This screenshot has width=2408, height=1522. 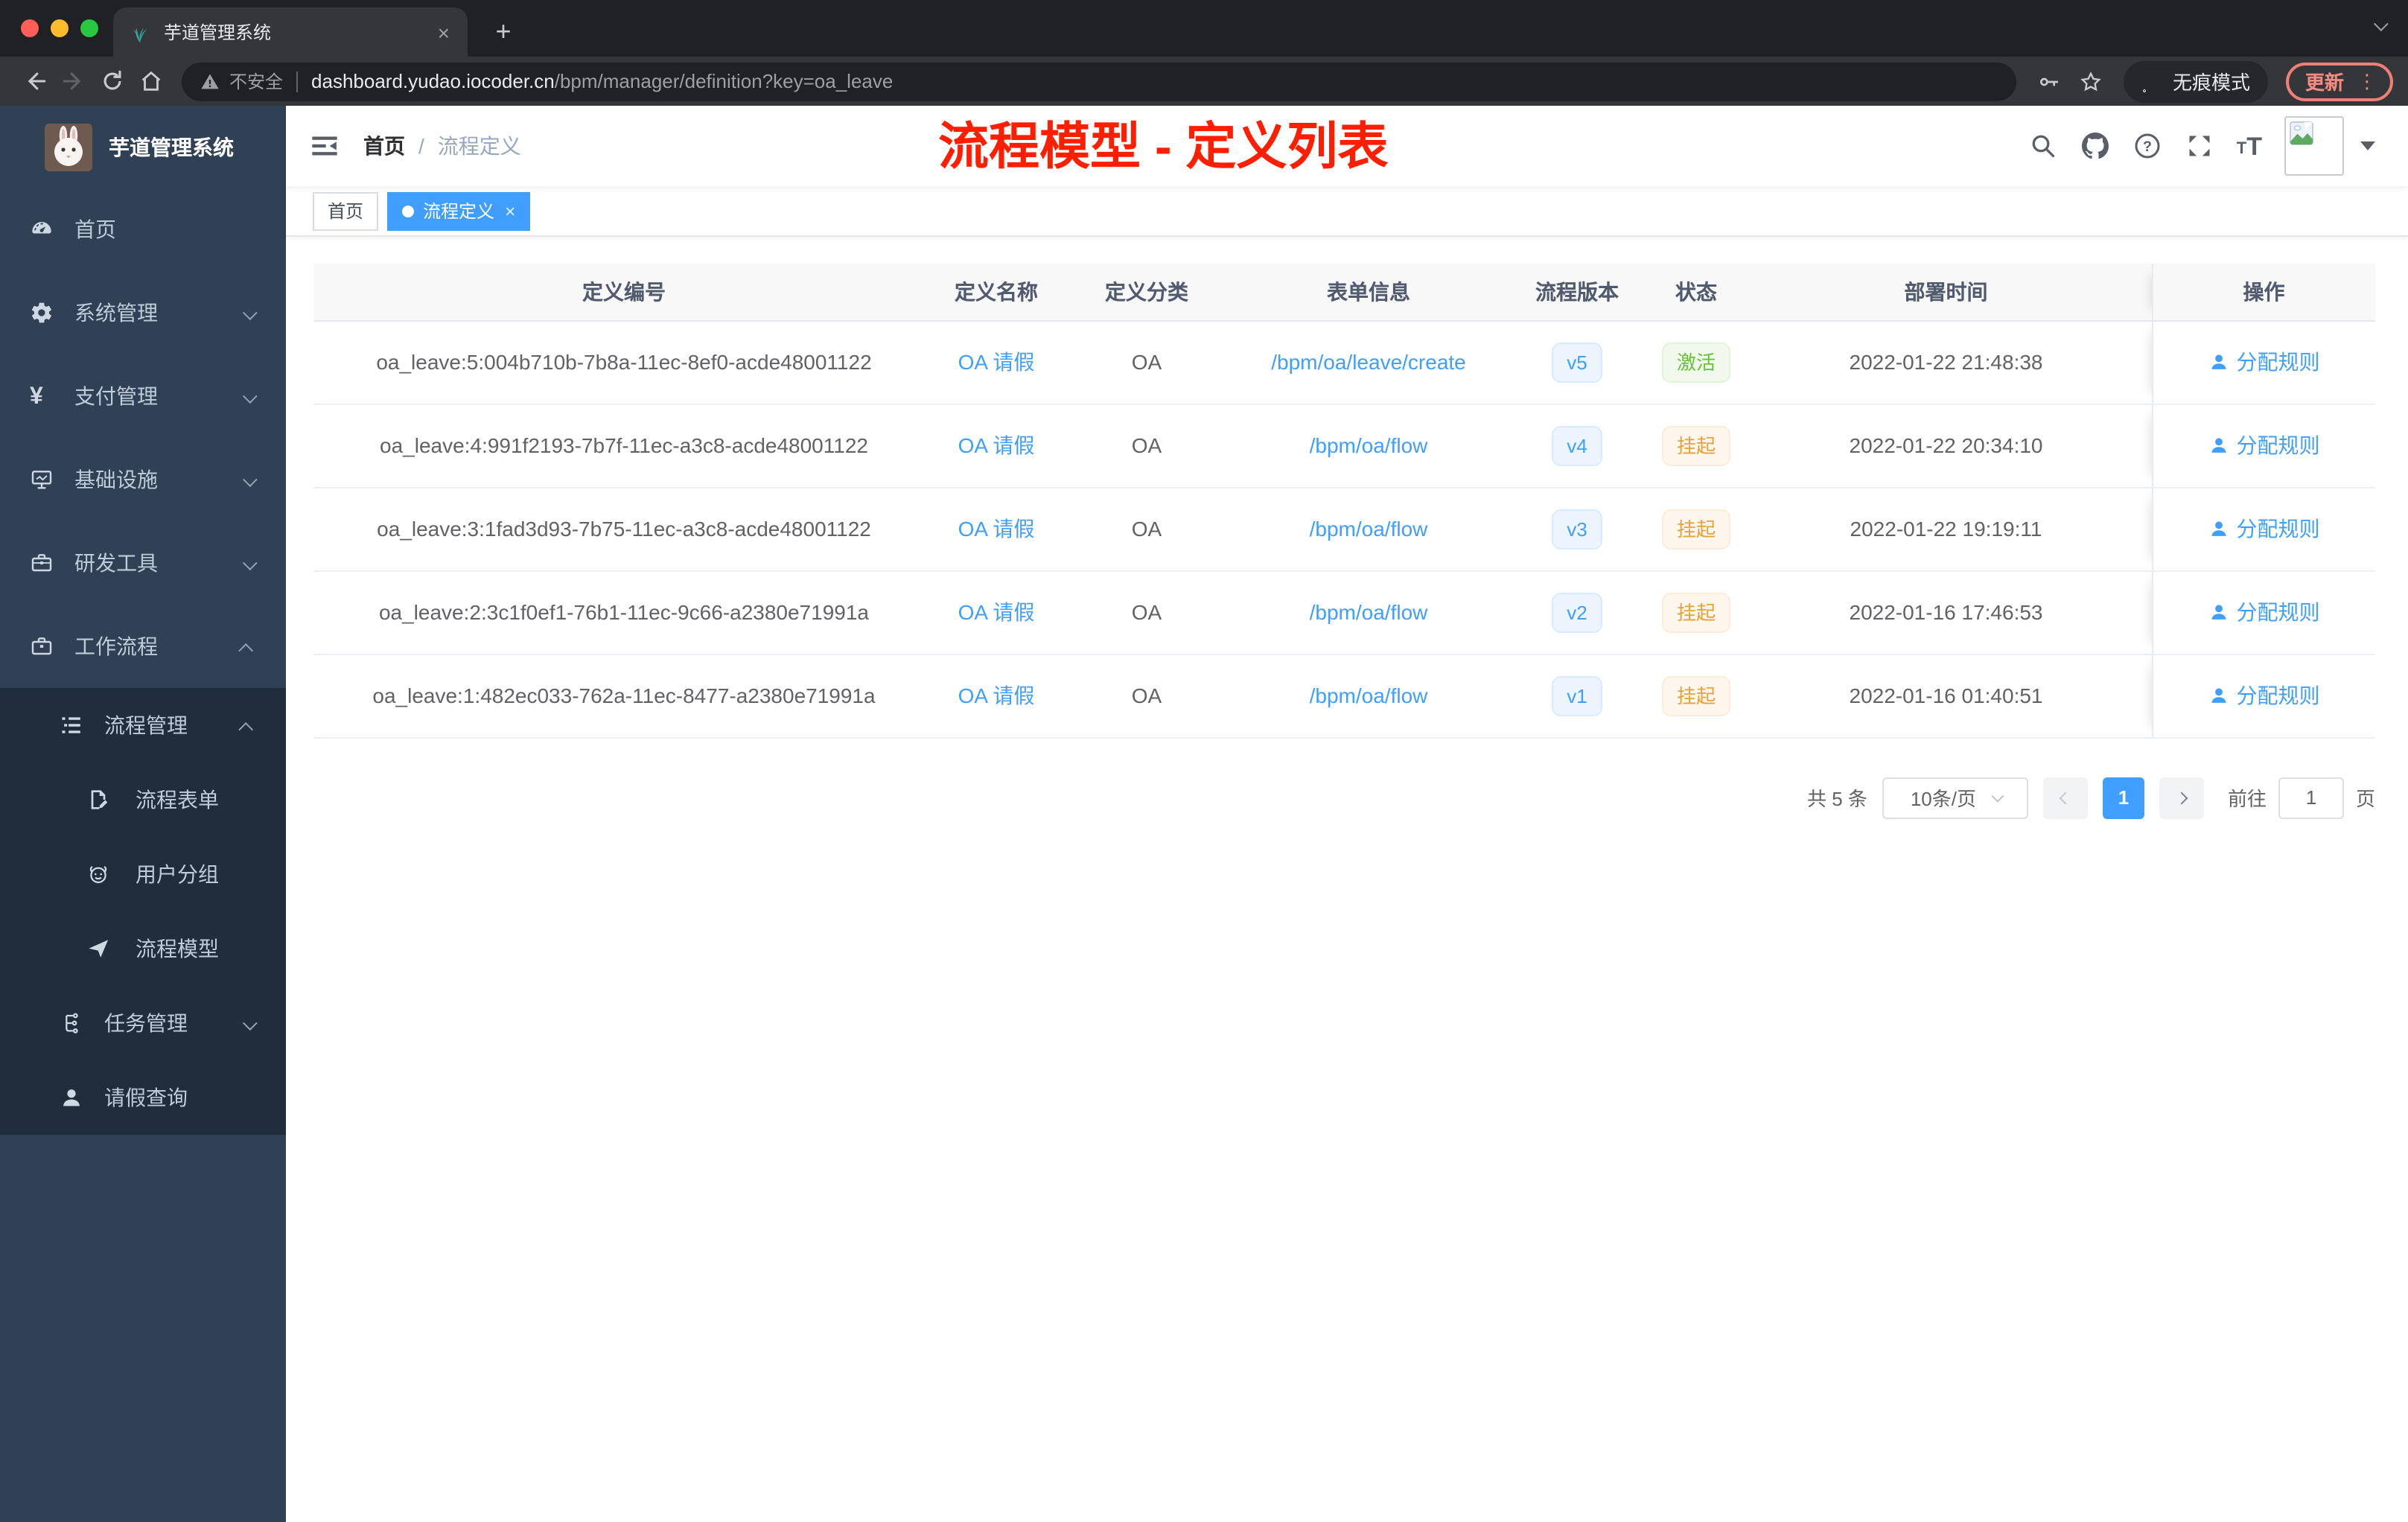 I want to click on minimize-window-button, so click(x=60, y=28).